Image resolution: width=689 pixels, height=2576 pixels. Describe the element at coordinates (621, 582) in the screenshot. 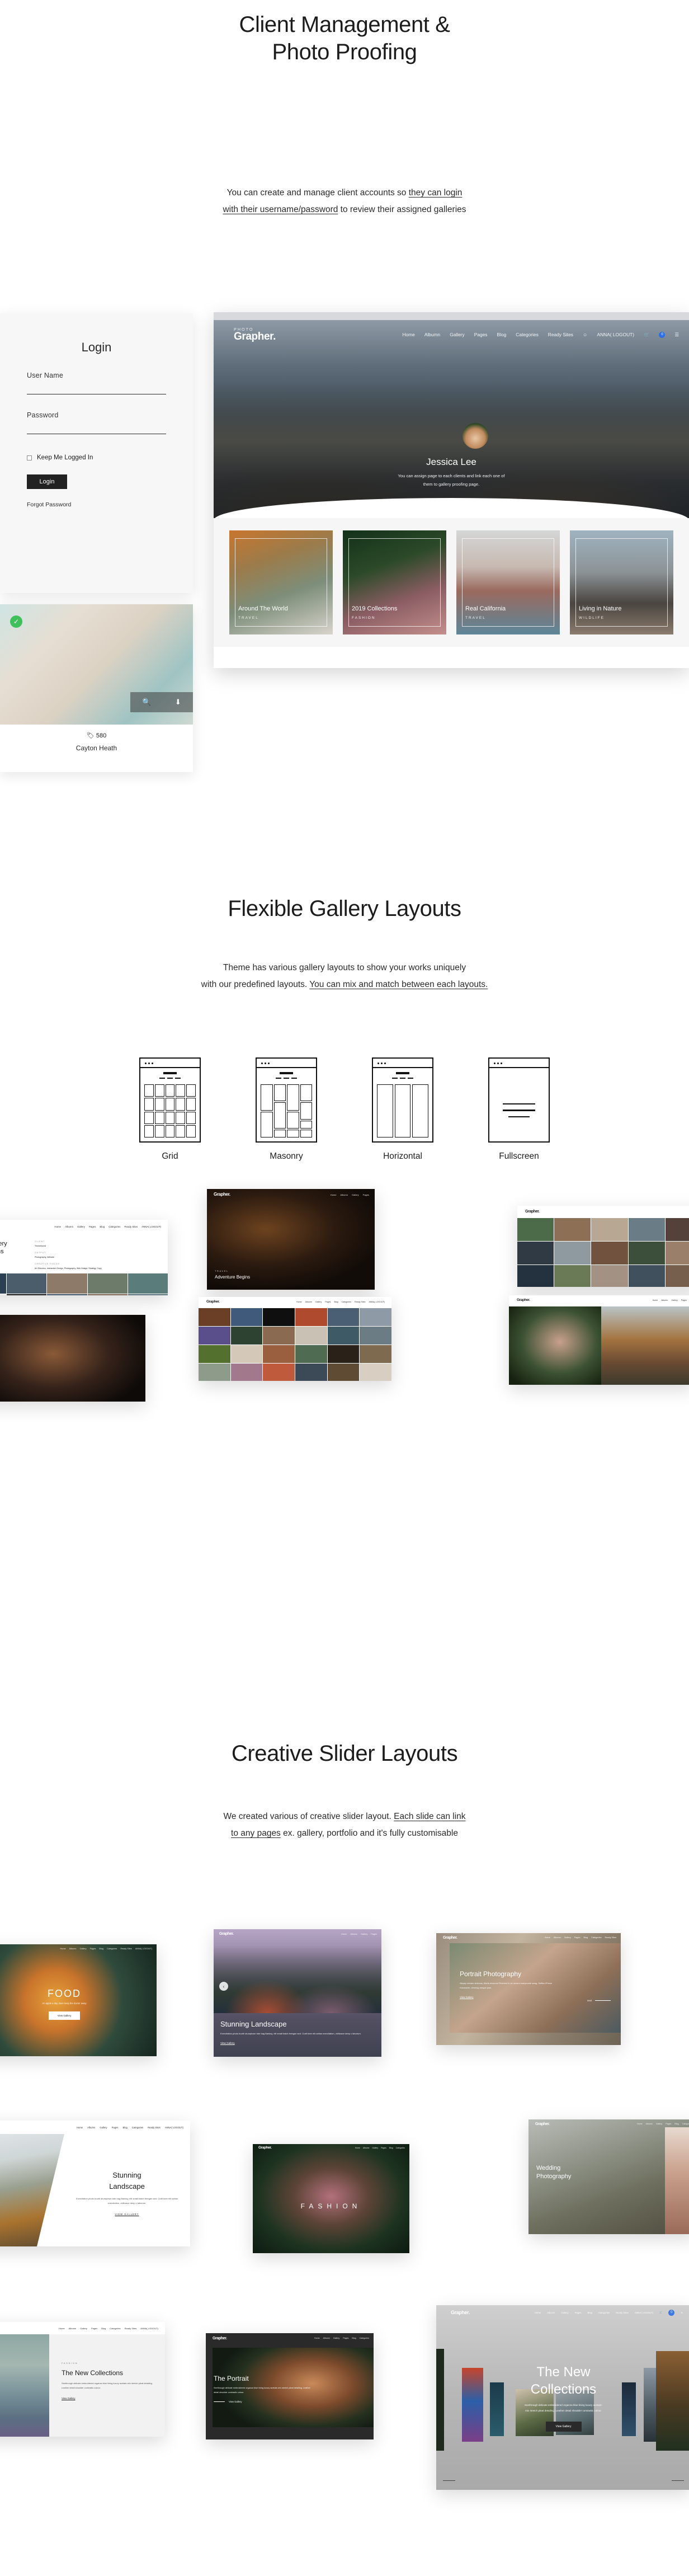

I see `gallery-card: Living in Nature WILDLIFE` at that location.